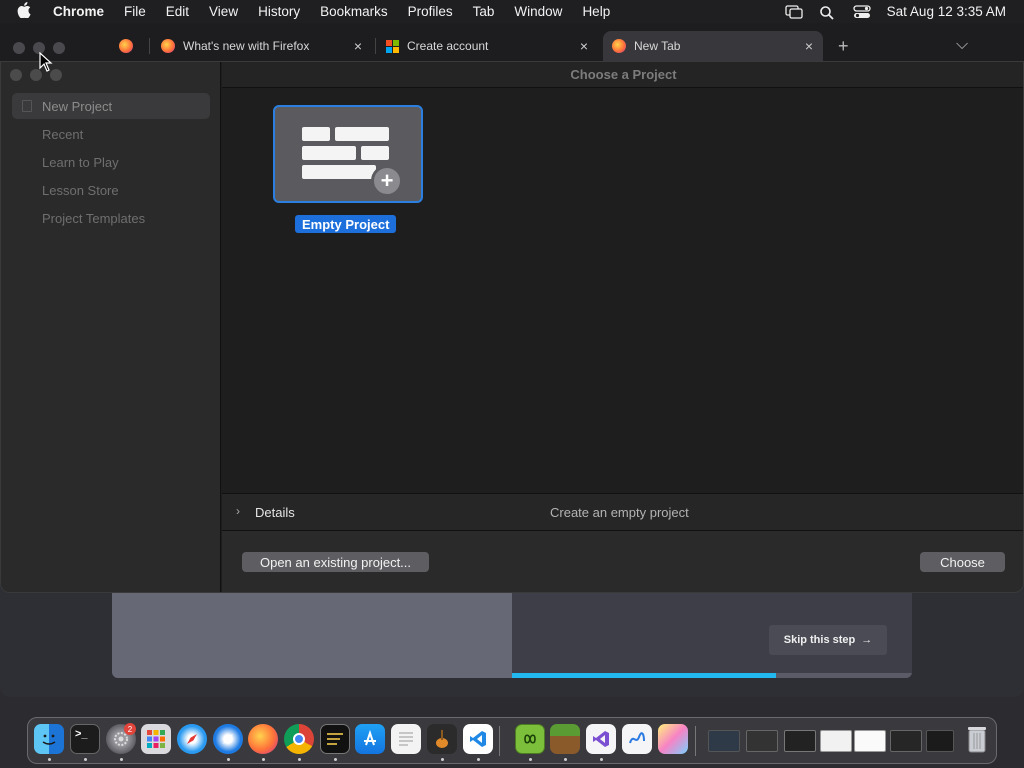 This screenshot has width=1024, height=768. What do you see at coordinates (28, 11) in the screenshot?
I see `apple-menu-icon` at bounding box center [28, 11].